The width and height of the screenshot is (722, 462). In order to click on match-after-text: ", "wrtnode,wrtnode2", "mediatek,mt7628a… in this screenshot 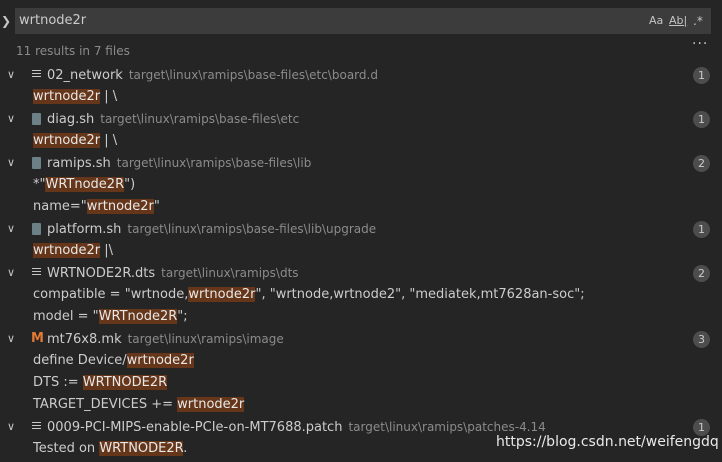, I will do `click(420, 294)`.